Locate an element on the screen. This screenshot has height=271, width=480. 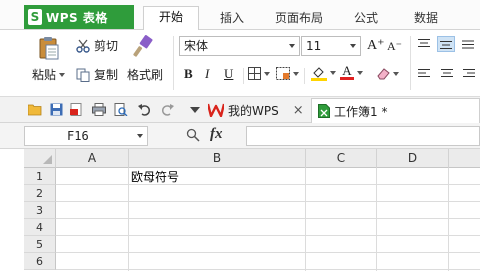
font-size-select: 11 is located at coordinates (331, 46).